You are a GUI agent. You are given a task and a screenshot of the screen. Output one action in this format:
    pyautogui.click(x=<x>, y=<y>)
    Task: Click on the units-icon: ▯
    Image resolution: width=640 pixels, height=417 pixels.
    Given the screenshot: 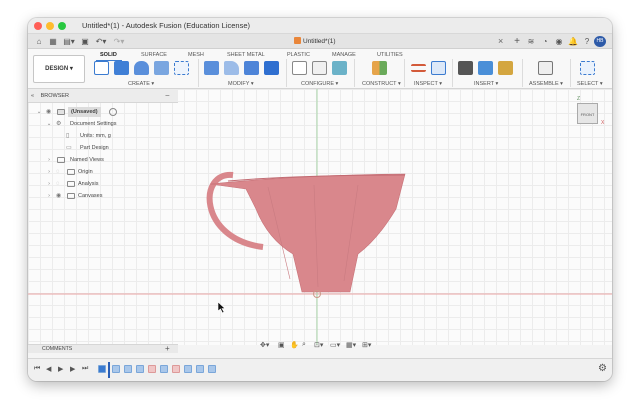 What is the action you would take?
    pyautogui.click(x=68, y=136)
    